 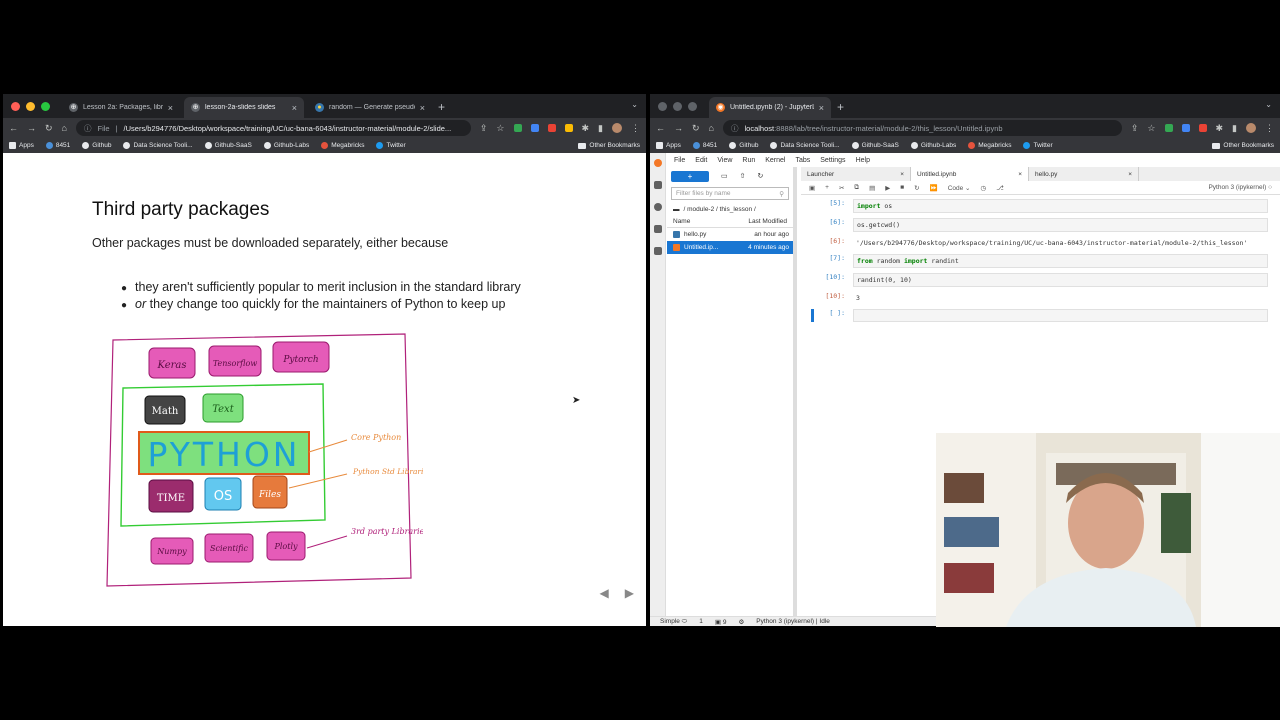 What do you see at coordinates (1060, 206) in the screenshot?
I see `cell-source: import os` at bounding box center [1060, 206].